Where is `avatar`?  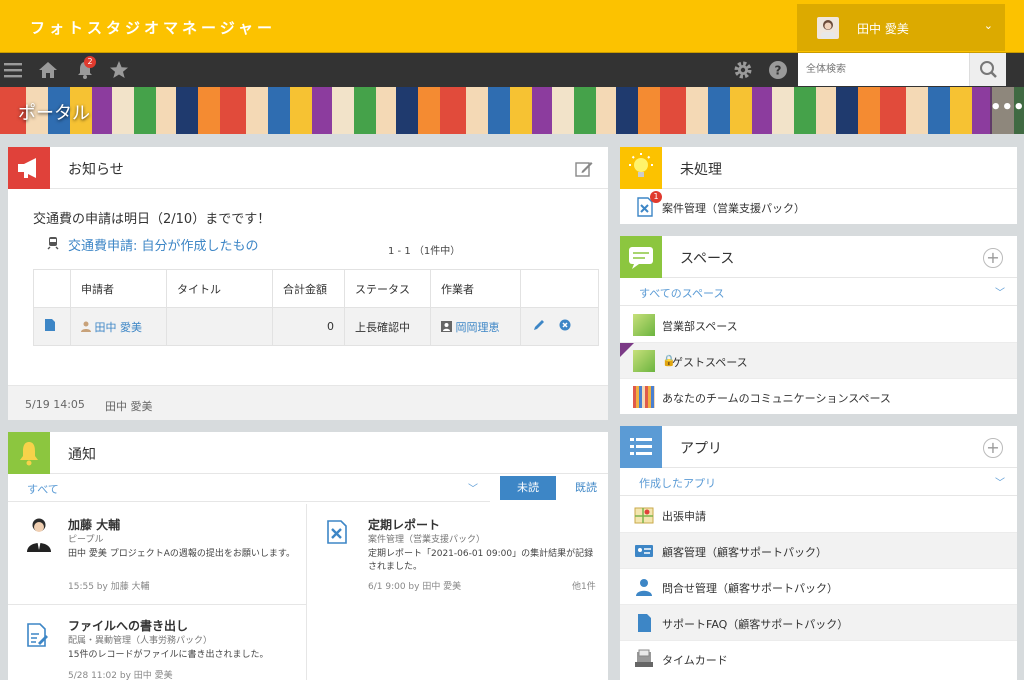
avatar is located at coordinates (39, 534).